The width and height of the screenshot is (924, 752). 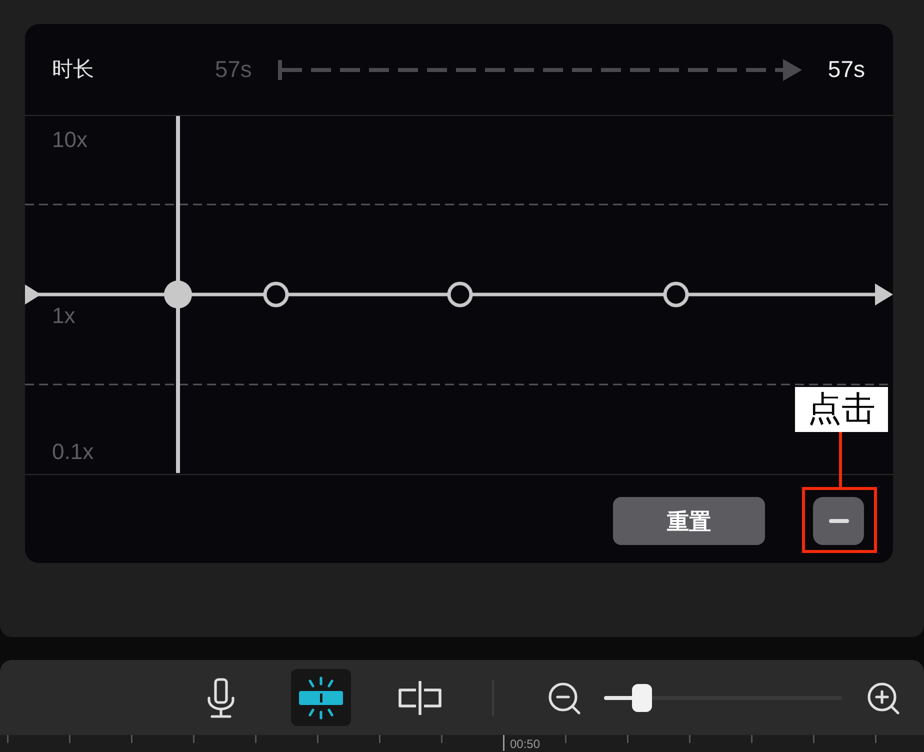 I want to click on zoom-in-button, so click(x=883, y=697).